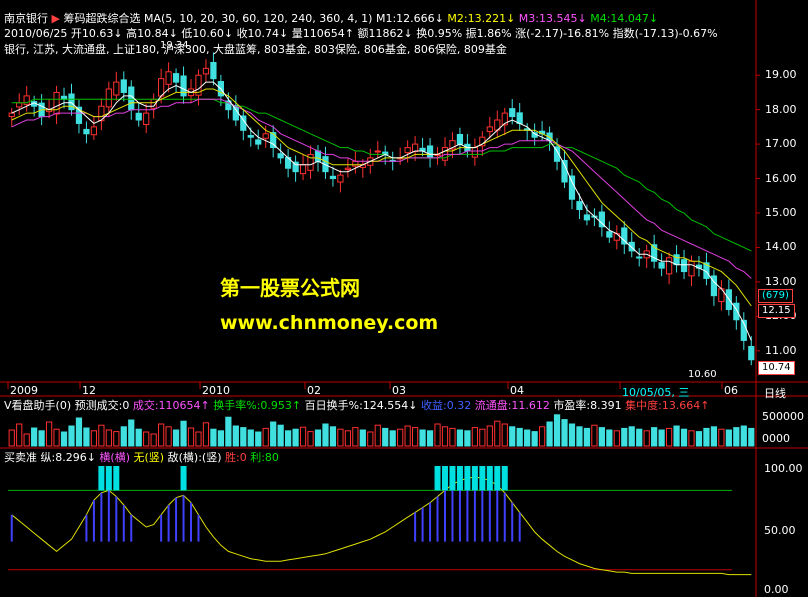 The height and width of the screenshot is (597, 808). What do you see at coordinates (776, 311) in the screenshot?
I see `price-box-2: 12.15` at bounding box center [776, 311].